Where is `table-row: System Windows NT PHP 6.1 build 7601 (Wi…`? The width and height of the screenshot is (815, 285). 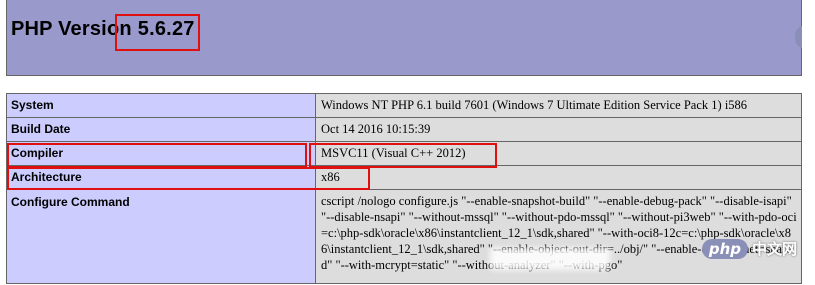 table-row: System Windows NT PHP 6.1 build 7601 (Wi… is located at coordinates (404, 105).